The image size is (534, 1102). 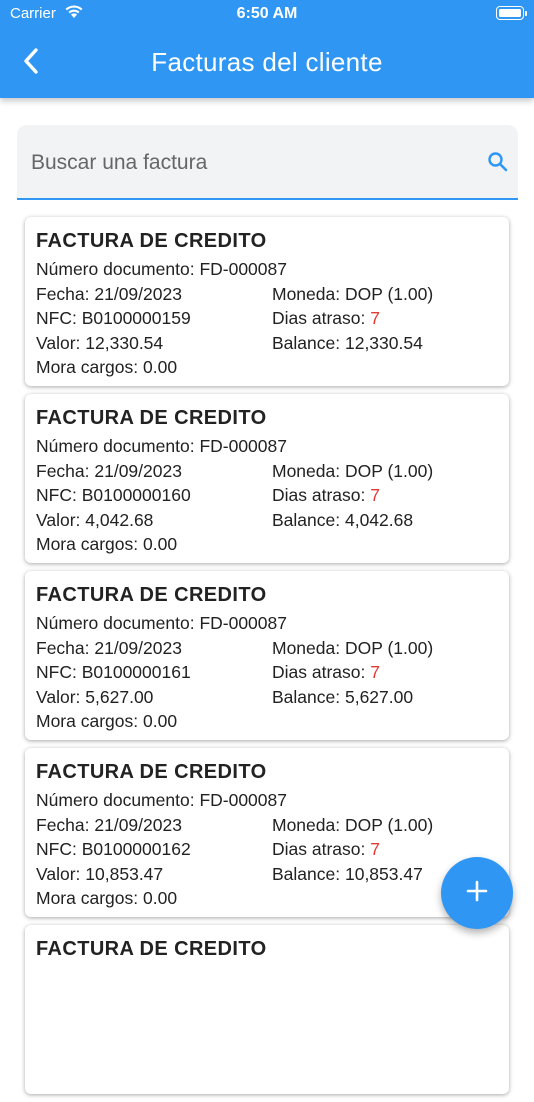 I want to click on nfc-row: NFC: B0100000161, so click(x=154, y=672).